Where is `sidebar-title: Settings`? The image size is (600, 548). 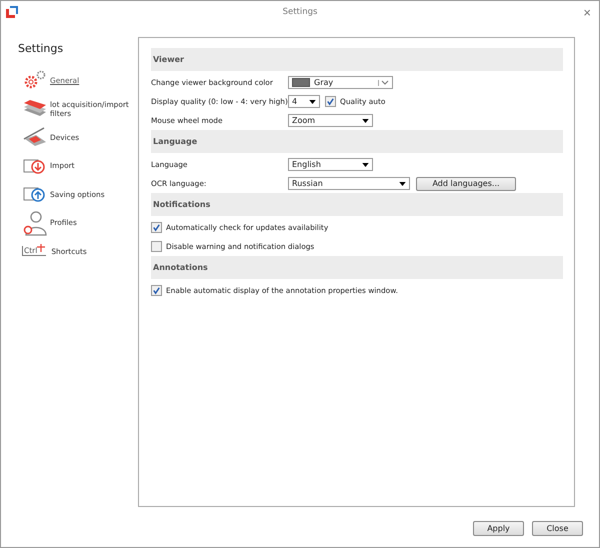 sidebar-title: Settings is located at coordinates (41, 48).